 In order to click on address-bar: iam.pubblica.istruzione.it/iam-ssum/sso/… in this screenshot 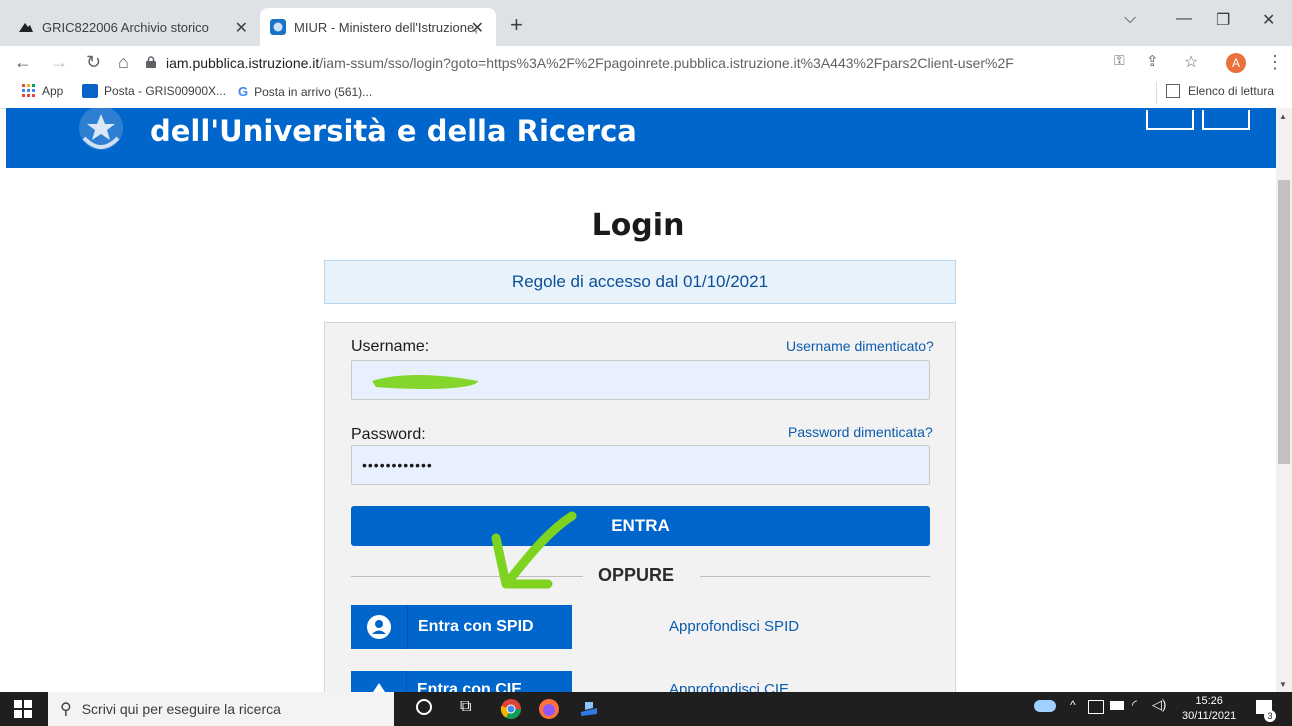, I will do `click(621, 63)`.